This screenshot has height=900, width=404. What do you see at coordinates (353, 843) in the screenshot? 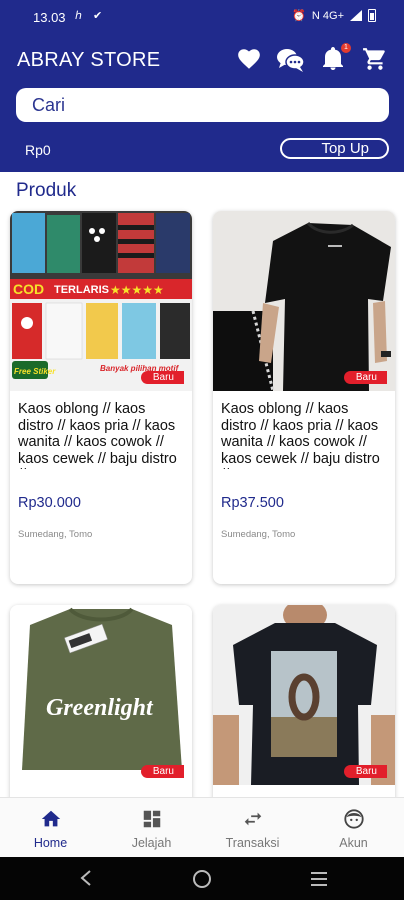
I see `nav-label: Akun` at bounding box center [353, 843].